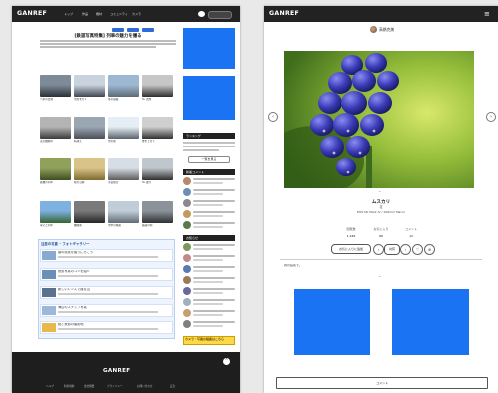 The height and width of the screenshot is (393, 498). What do you see at coordinates (106, 255) in the screenshot?
I see `feature-card: 春の風景を撮りに行こう` at bounding box center [106, 255].